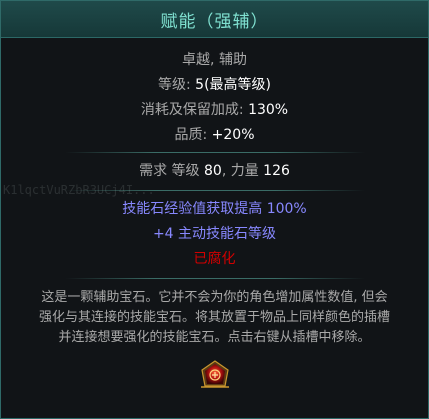  Describe the element at coordinates (193, 135) in the screenshot. I see `quality-label: 品质:` at that location.